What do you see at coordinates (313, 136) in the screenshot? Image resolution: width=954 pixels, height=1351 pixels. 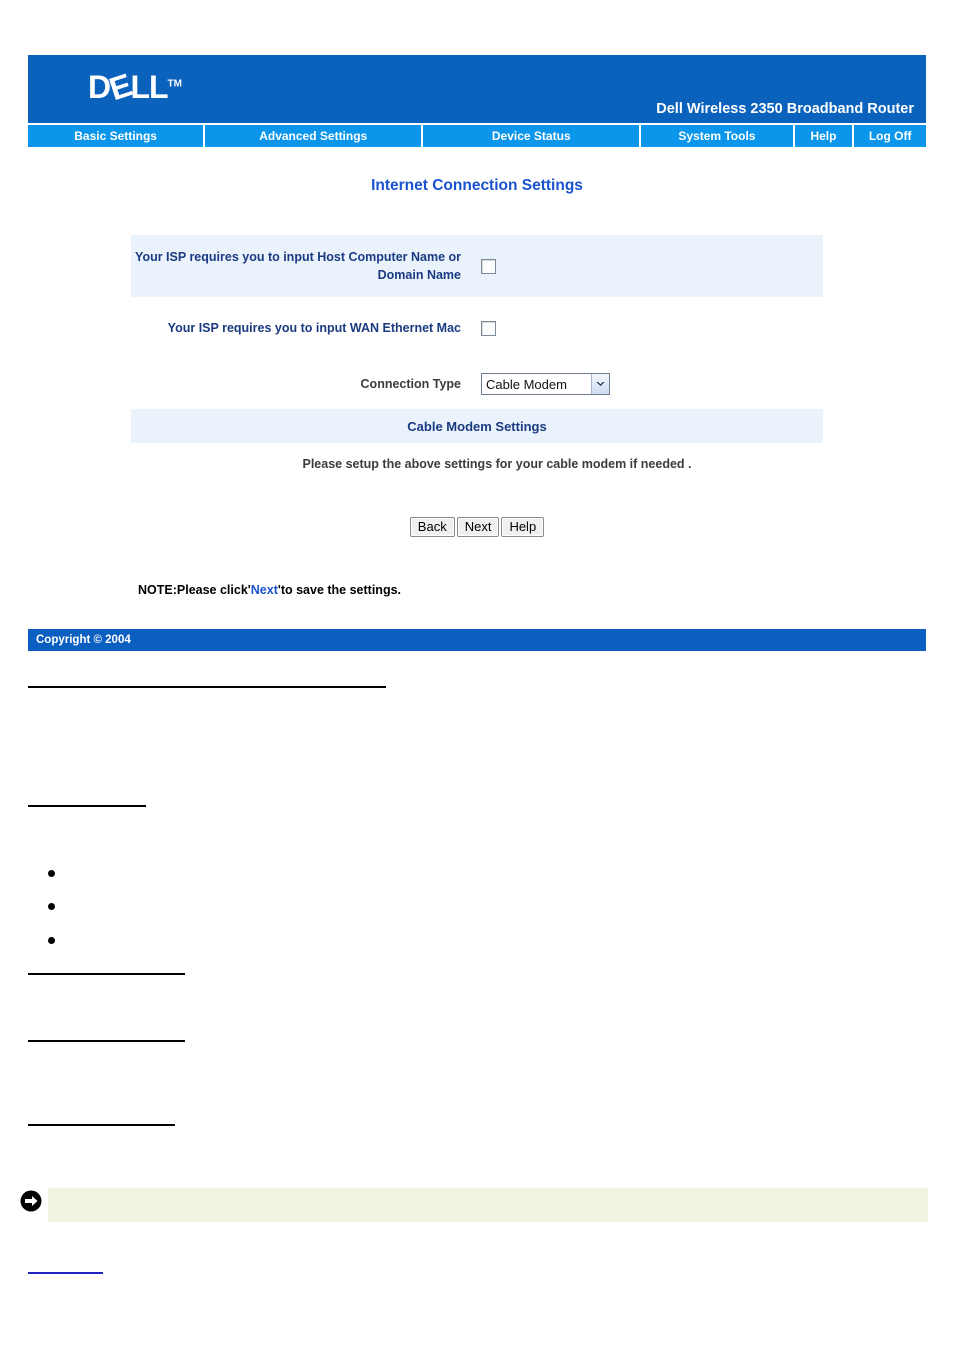 I see `nav-tab-advanced-settings: Advanced Settings` at bounding box center [313, 136].